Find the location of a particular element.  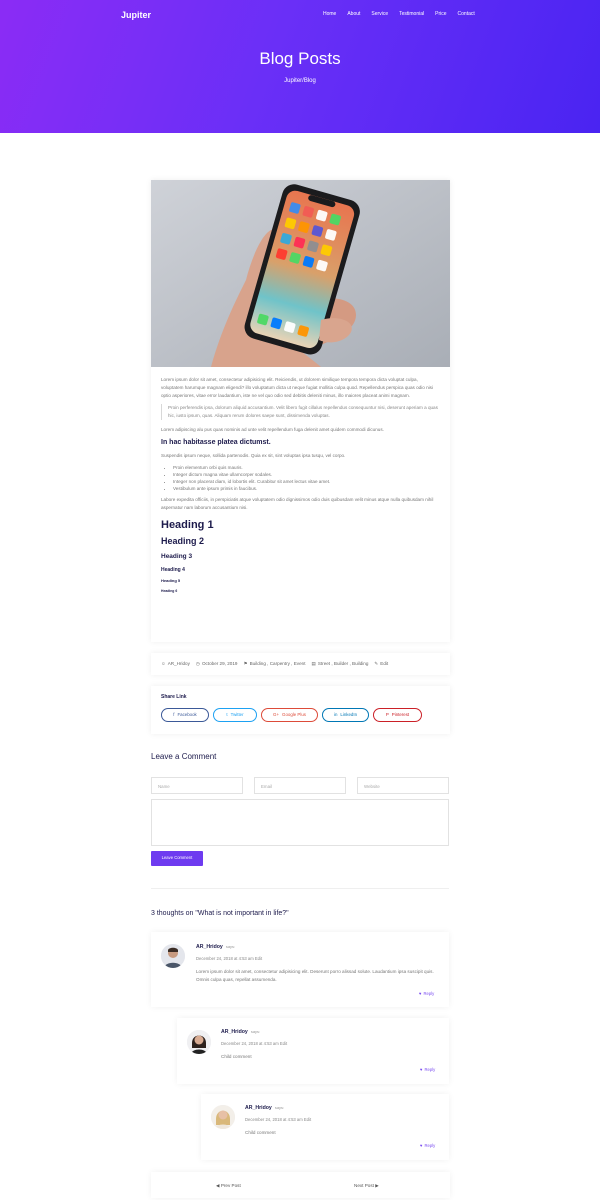

next-label: Next Post is located at coordinates (364, 1185).